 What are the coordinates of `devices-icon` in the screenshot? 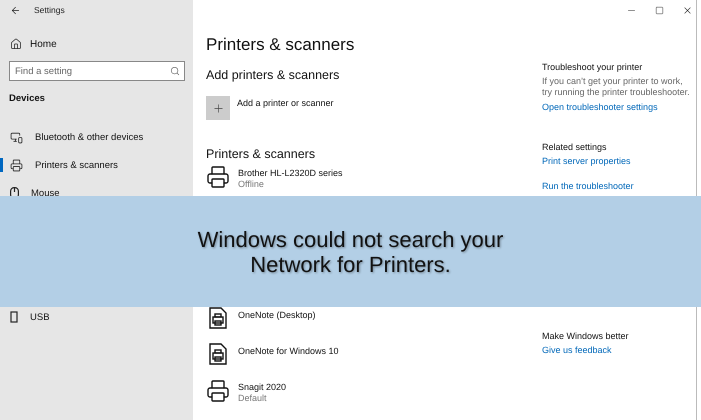 It's located at (16, 137).